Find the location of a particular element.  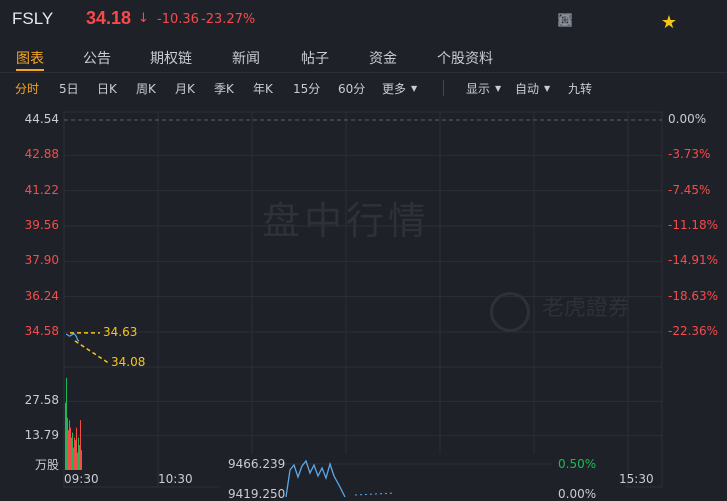

low-annotation-label: 34.08 is located at coordinates (128, 361).